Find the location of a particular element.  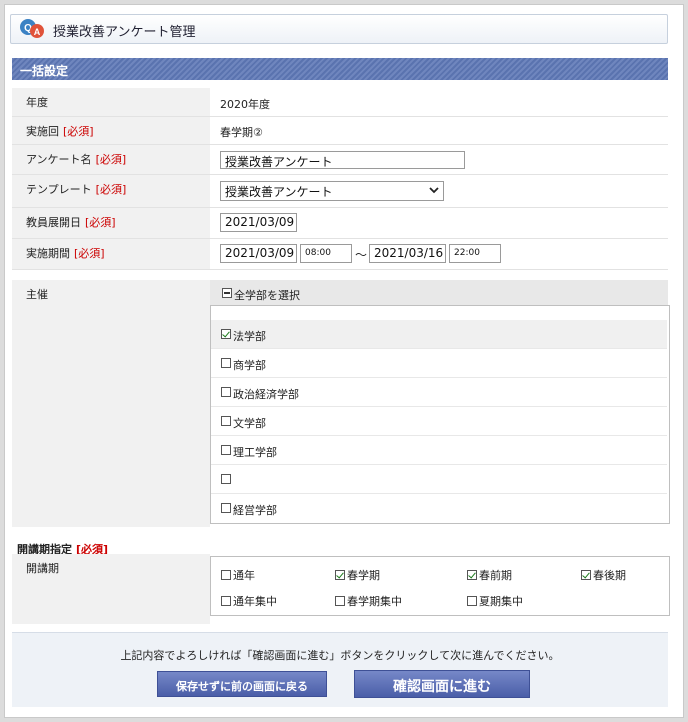

teacher-open-date-label: 教員展開日 [必須] is located at coordinates (111, 223).